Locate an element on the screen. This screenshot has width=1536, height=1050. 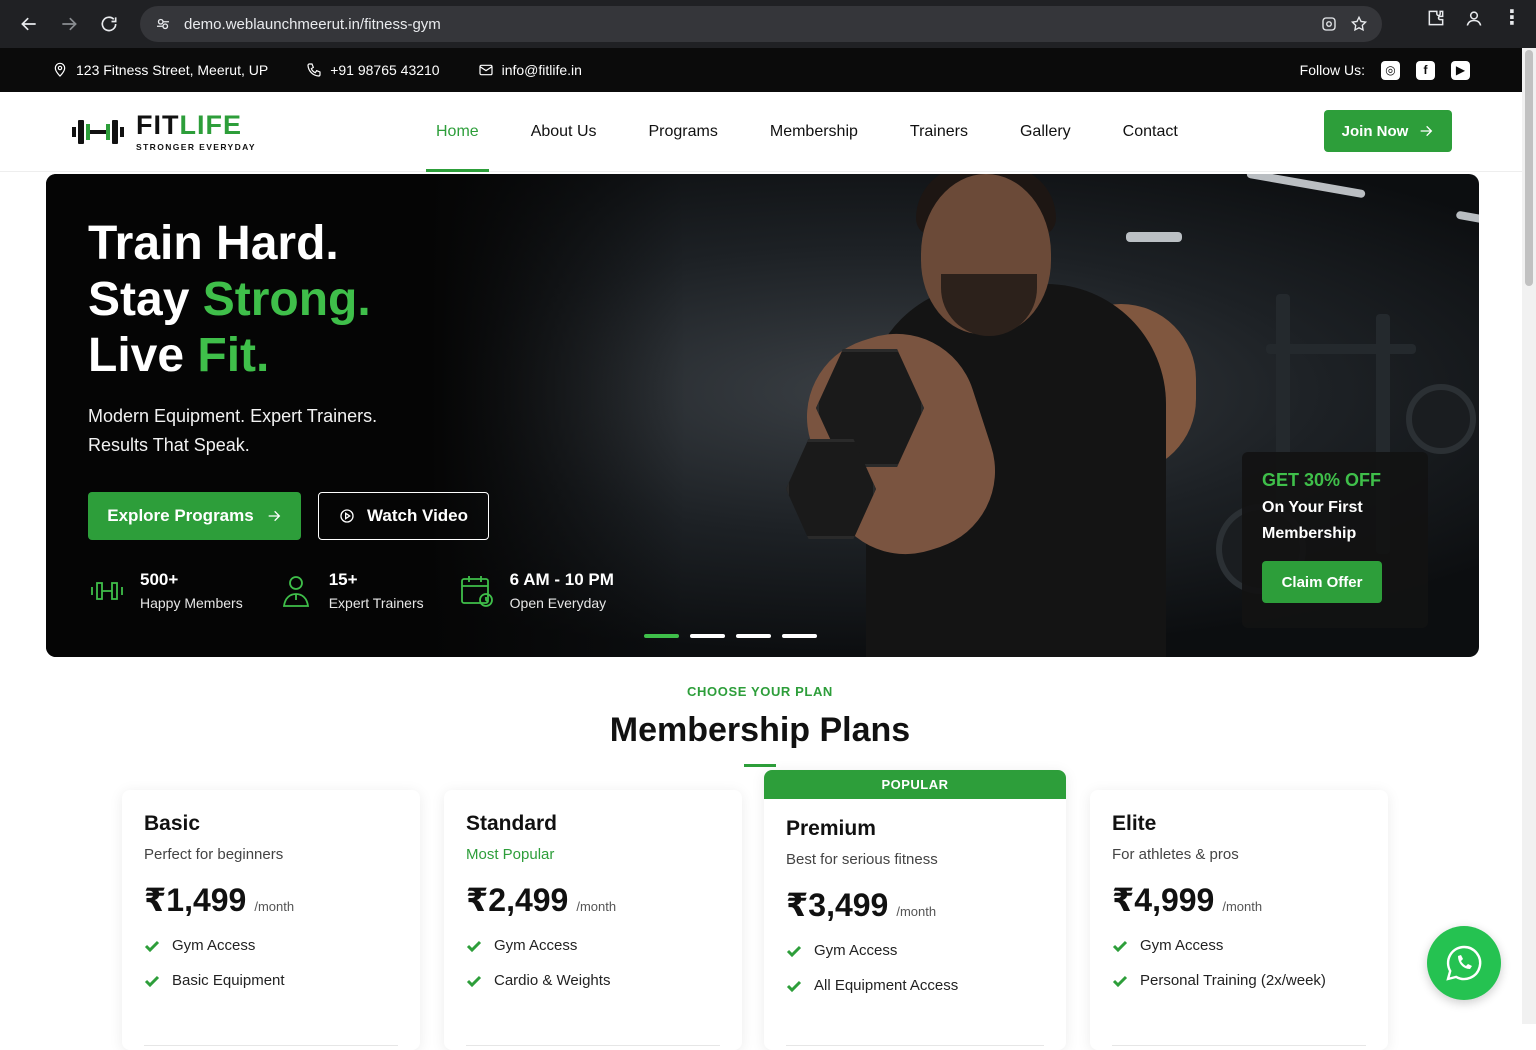
subline-2: Results That Speak. is located at coordinates (169, 445).